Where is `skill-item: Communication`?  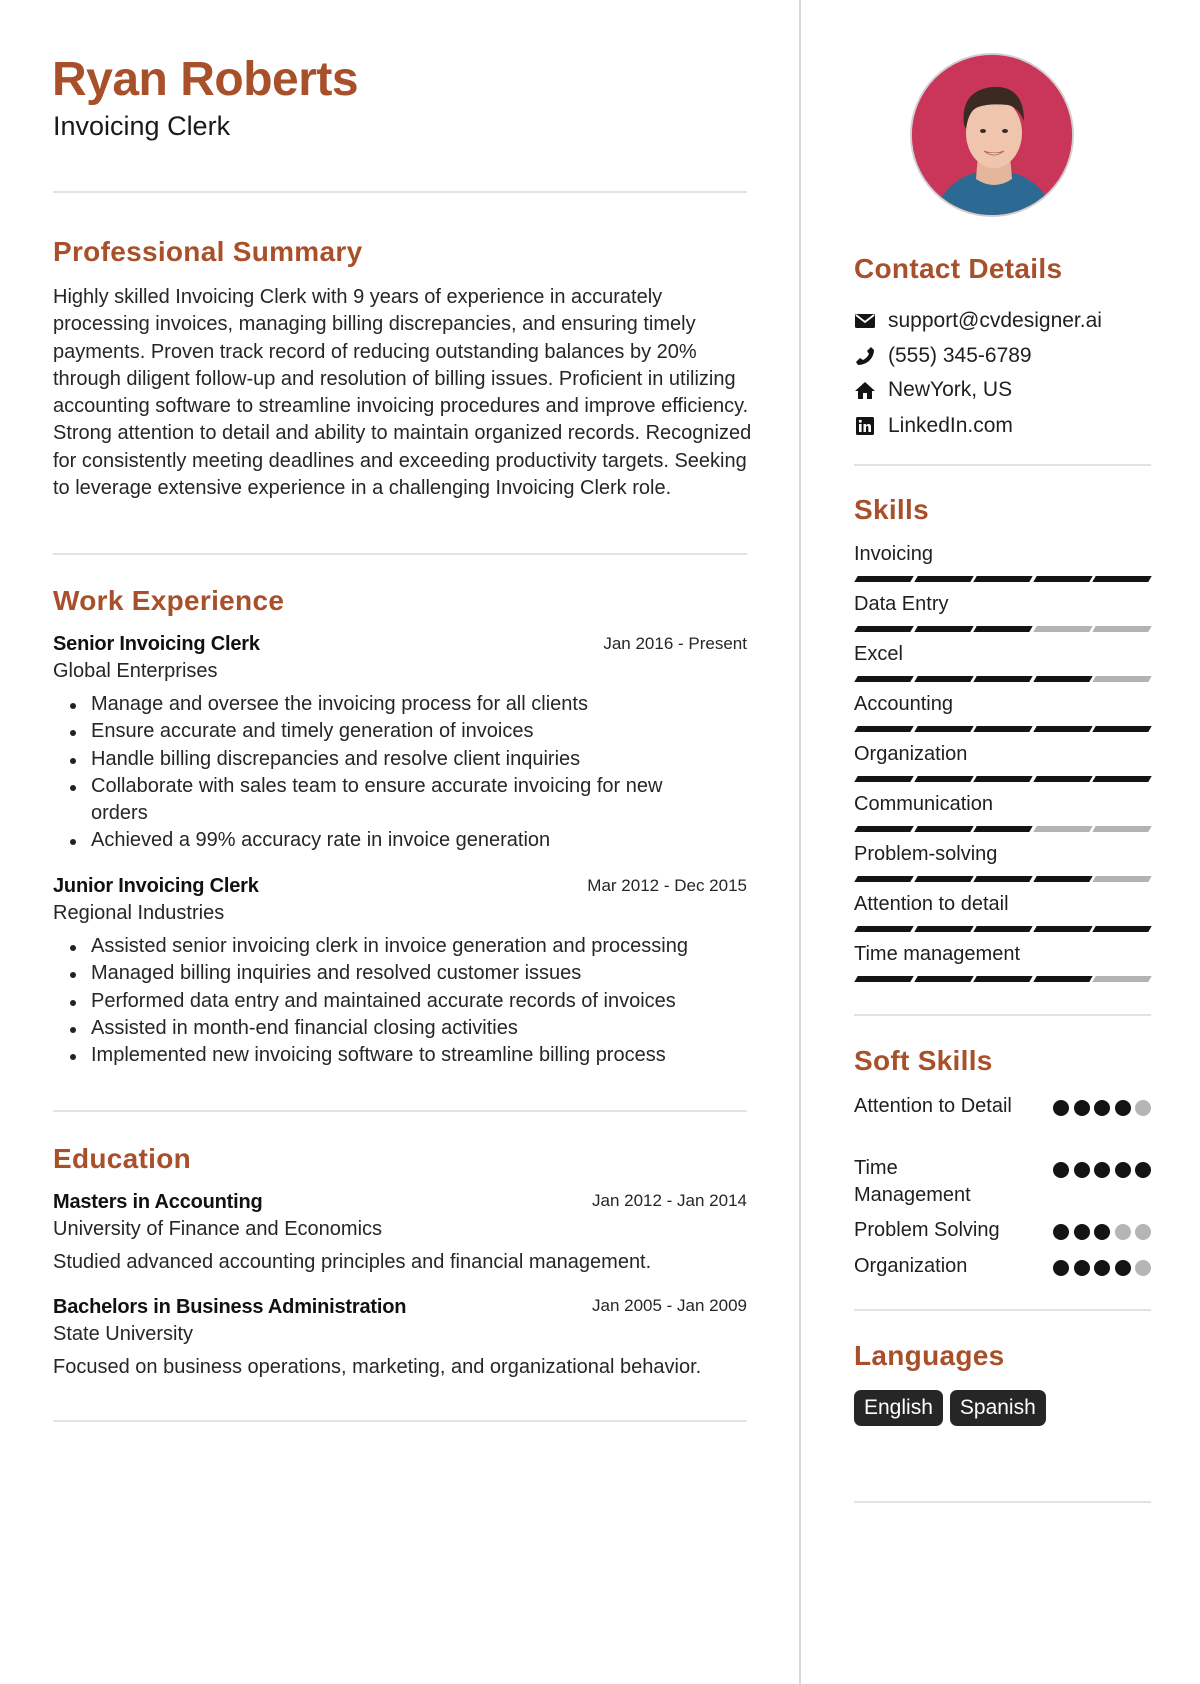
skill-item: Communication is located at coordinates (1003, 811).